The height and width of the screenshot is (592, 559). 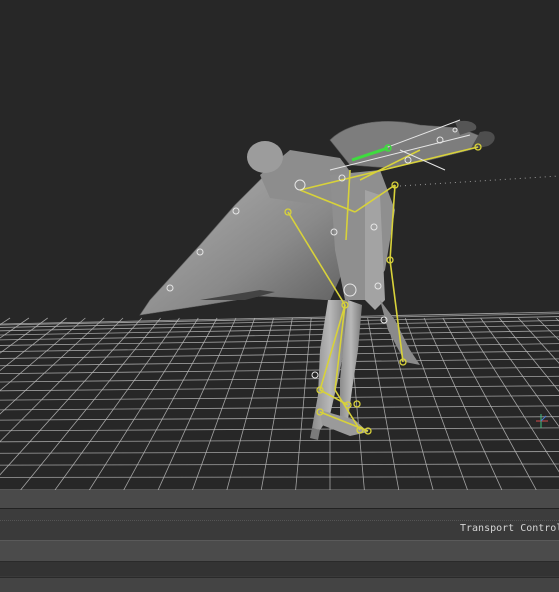 What do you see at coordinates (479, 181) in the screenshot?
I see `guide-line` at bounding box center [479, 181].